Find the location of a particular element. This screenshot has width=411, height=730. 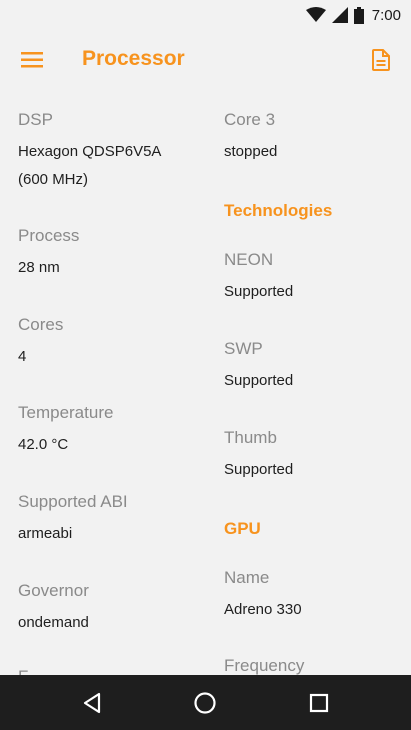

governor-item: Governor ondemand is located at coordinates (113, 608).